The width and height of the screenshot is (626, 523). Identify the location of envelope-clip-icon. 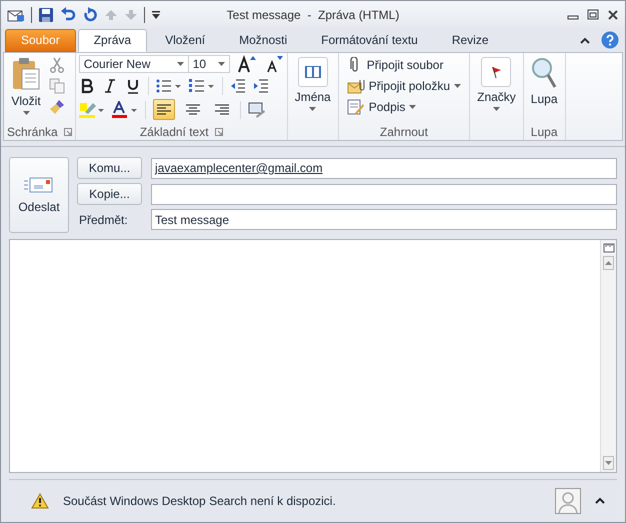
(355, 86).